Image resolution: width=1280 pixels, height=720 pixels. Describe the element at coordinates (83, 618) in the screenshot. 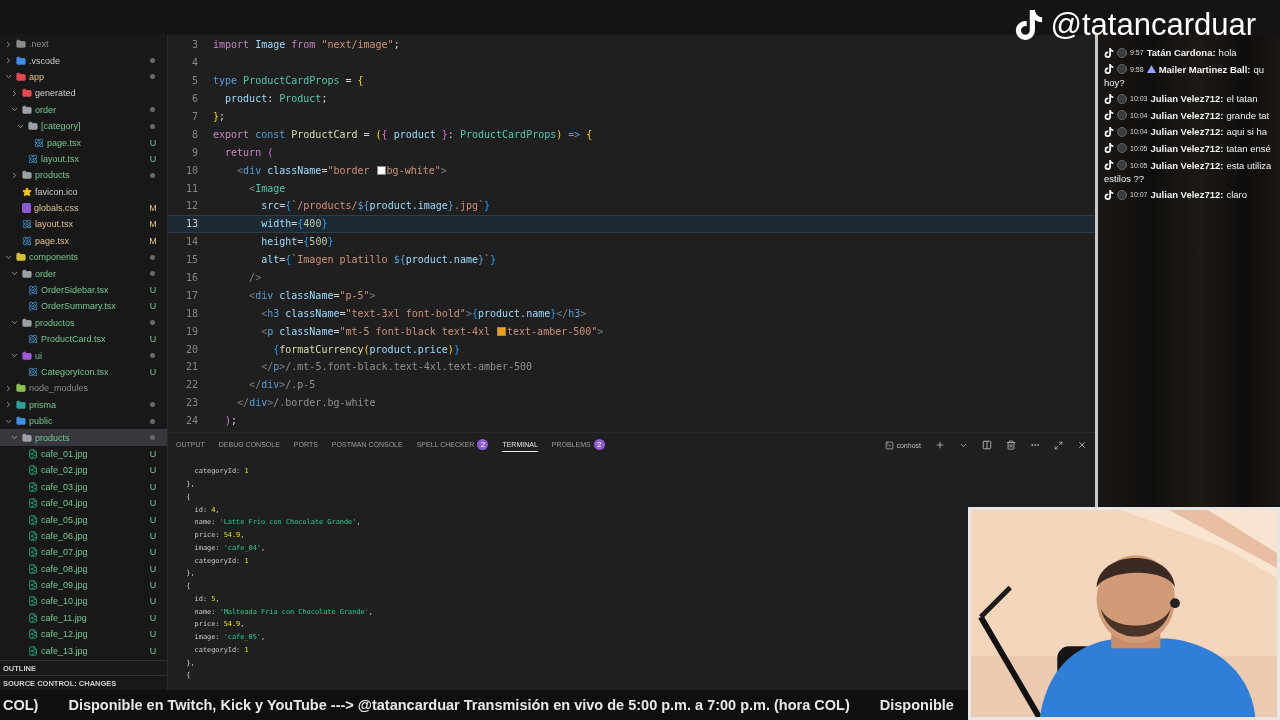

I see `tree-item: cafe_11.jpg U` at that location.